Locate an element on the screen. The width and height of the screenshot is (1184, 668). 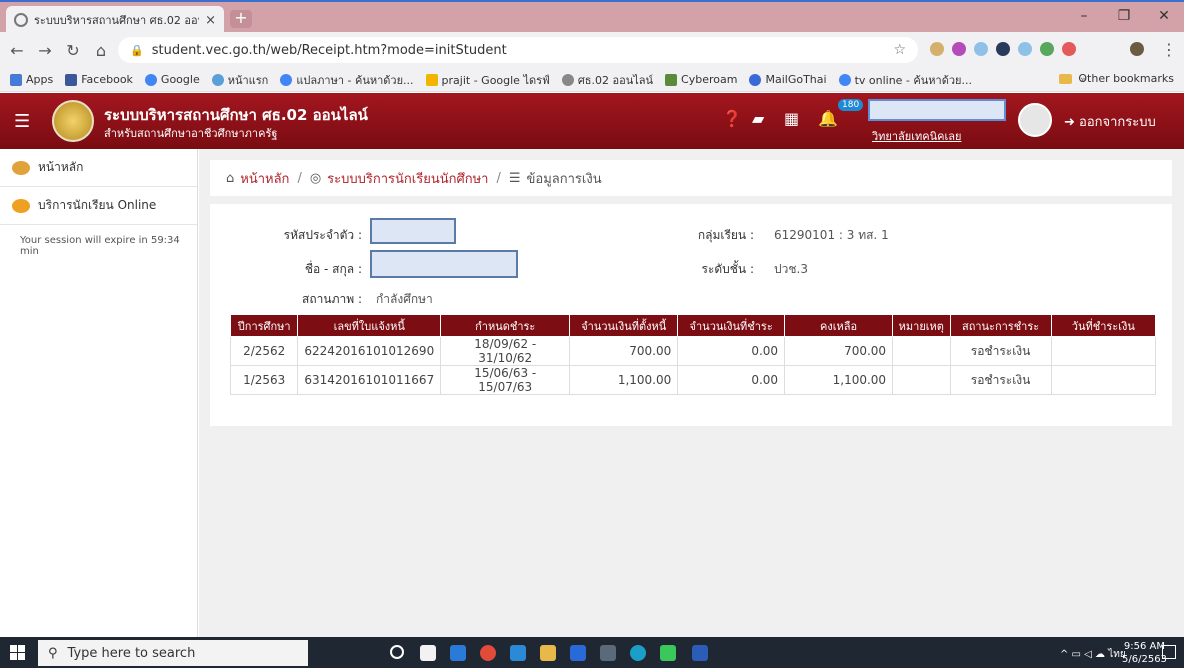
invoice-link: 63142016101011667 is located at coordinates (369, 380).